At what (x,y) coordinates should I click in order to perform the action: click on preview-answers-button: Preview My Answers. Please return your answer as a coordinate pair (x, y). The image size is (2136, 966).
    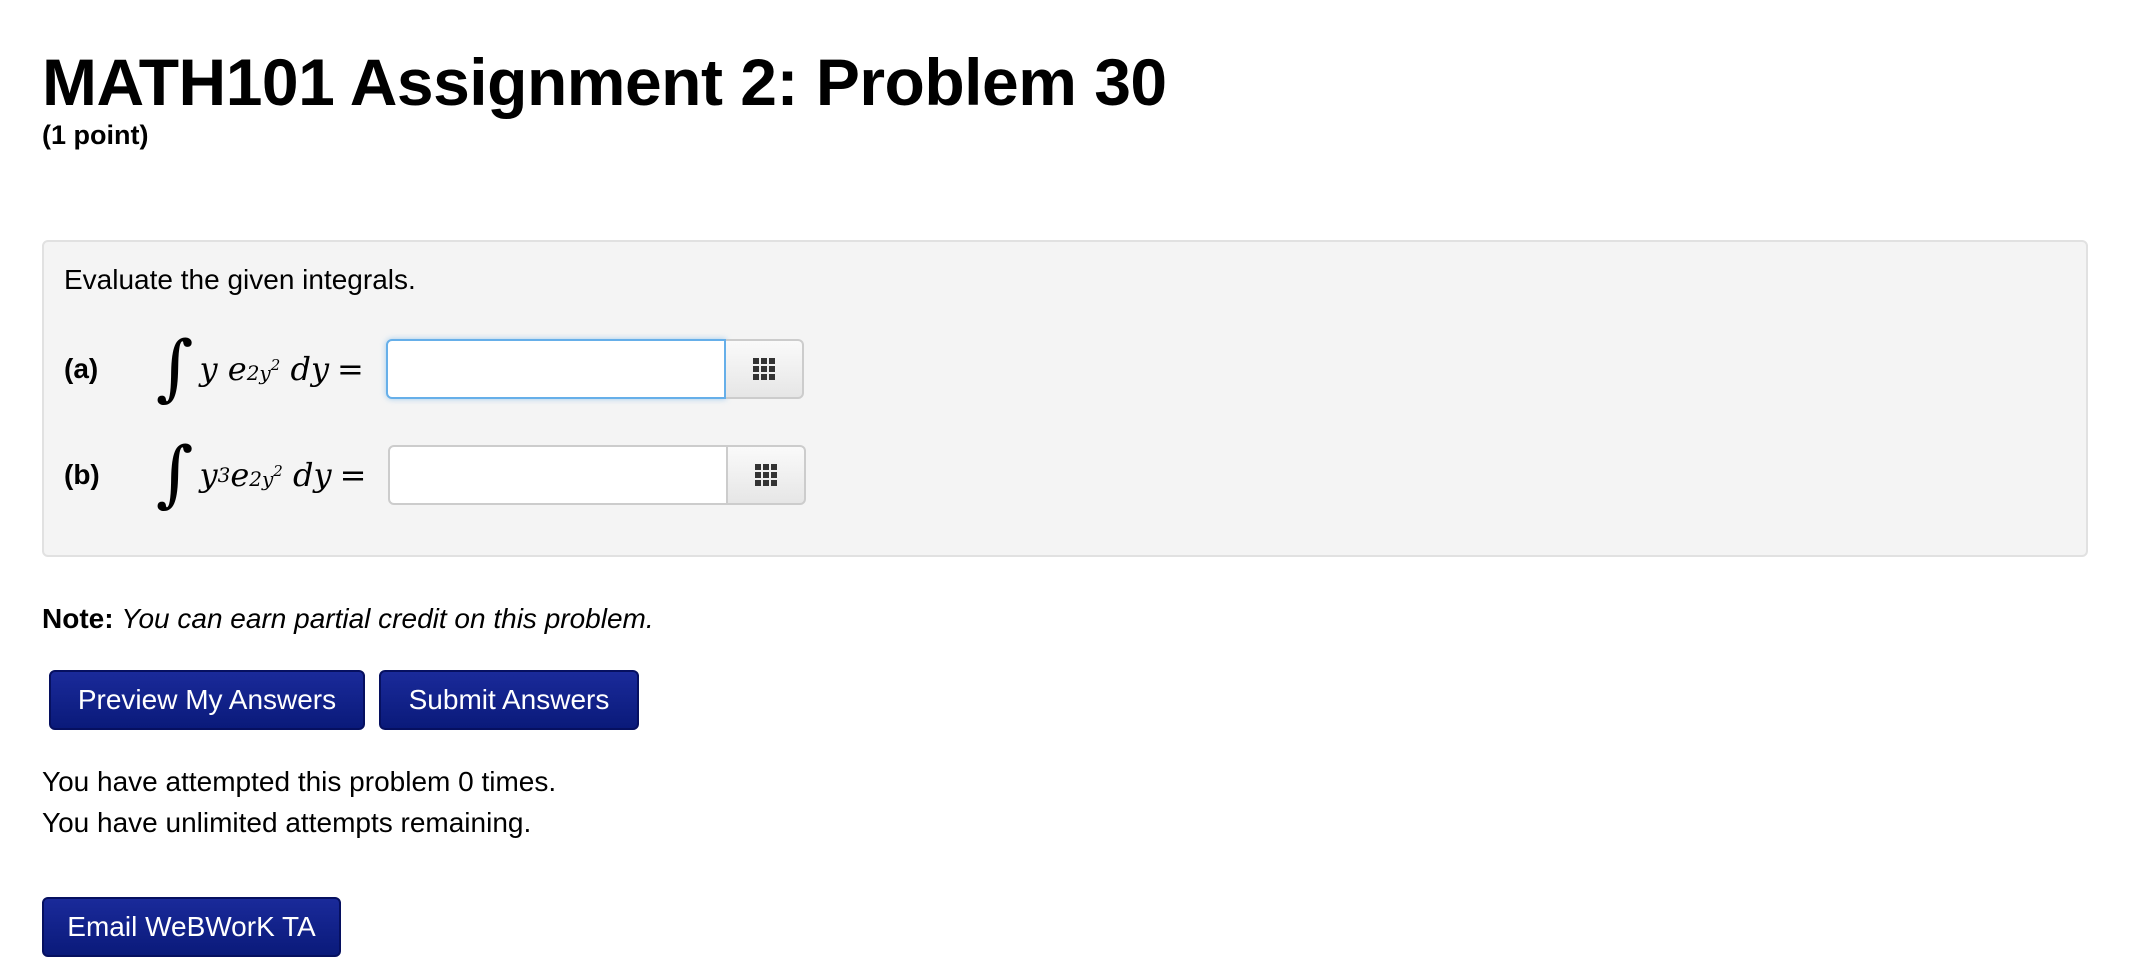
    Looking at the image, I should click on (207, 700).